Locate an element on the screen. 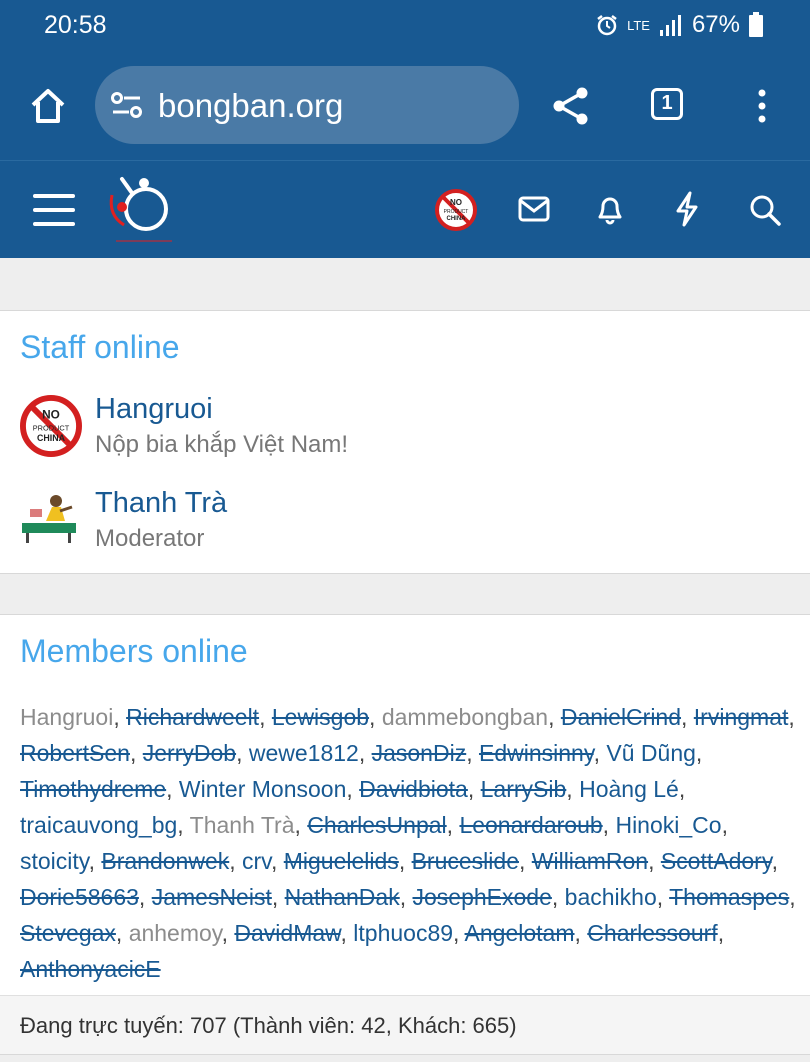  avatar-text-1: NO is located at coordinates (456, 202).